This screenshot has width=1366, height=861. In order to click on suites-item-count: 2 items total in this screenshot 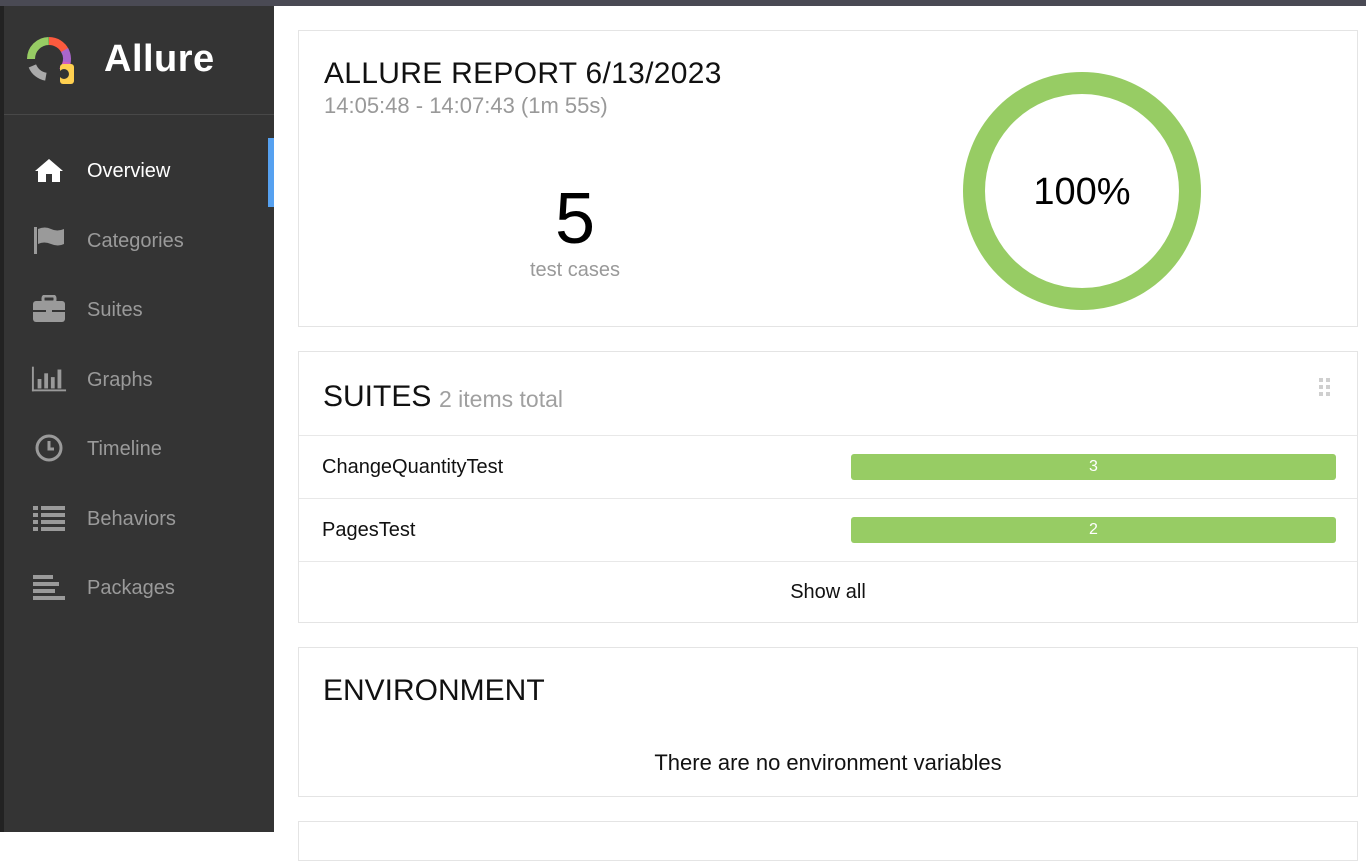, I will do `click(501, 399)`.